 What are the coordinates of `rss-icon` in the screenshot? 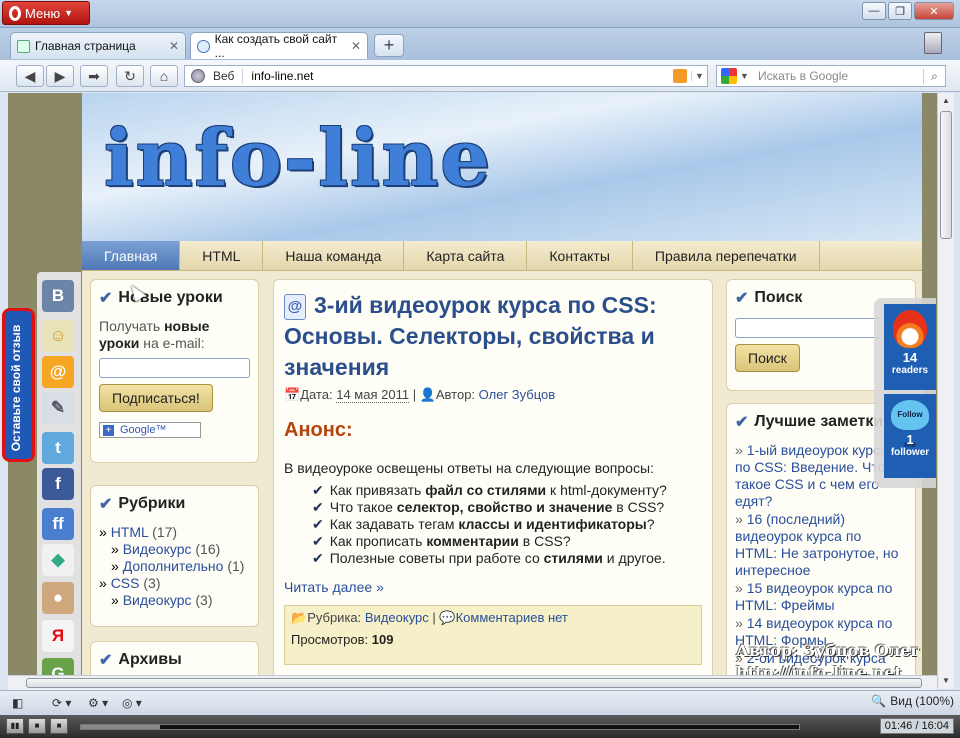 It's located at (680, 76).